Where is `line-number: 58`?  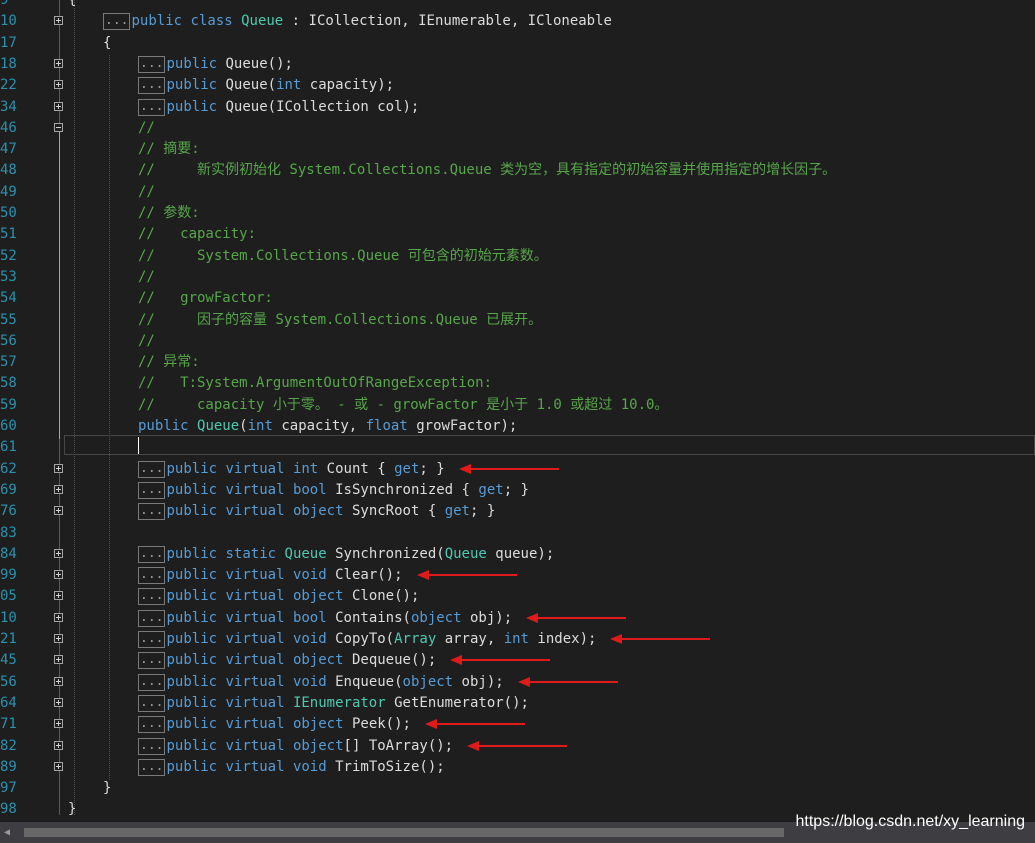 line-number: 58 is located at coordinates (8, 383).